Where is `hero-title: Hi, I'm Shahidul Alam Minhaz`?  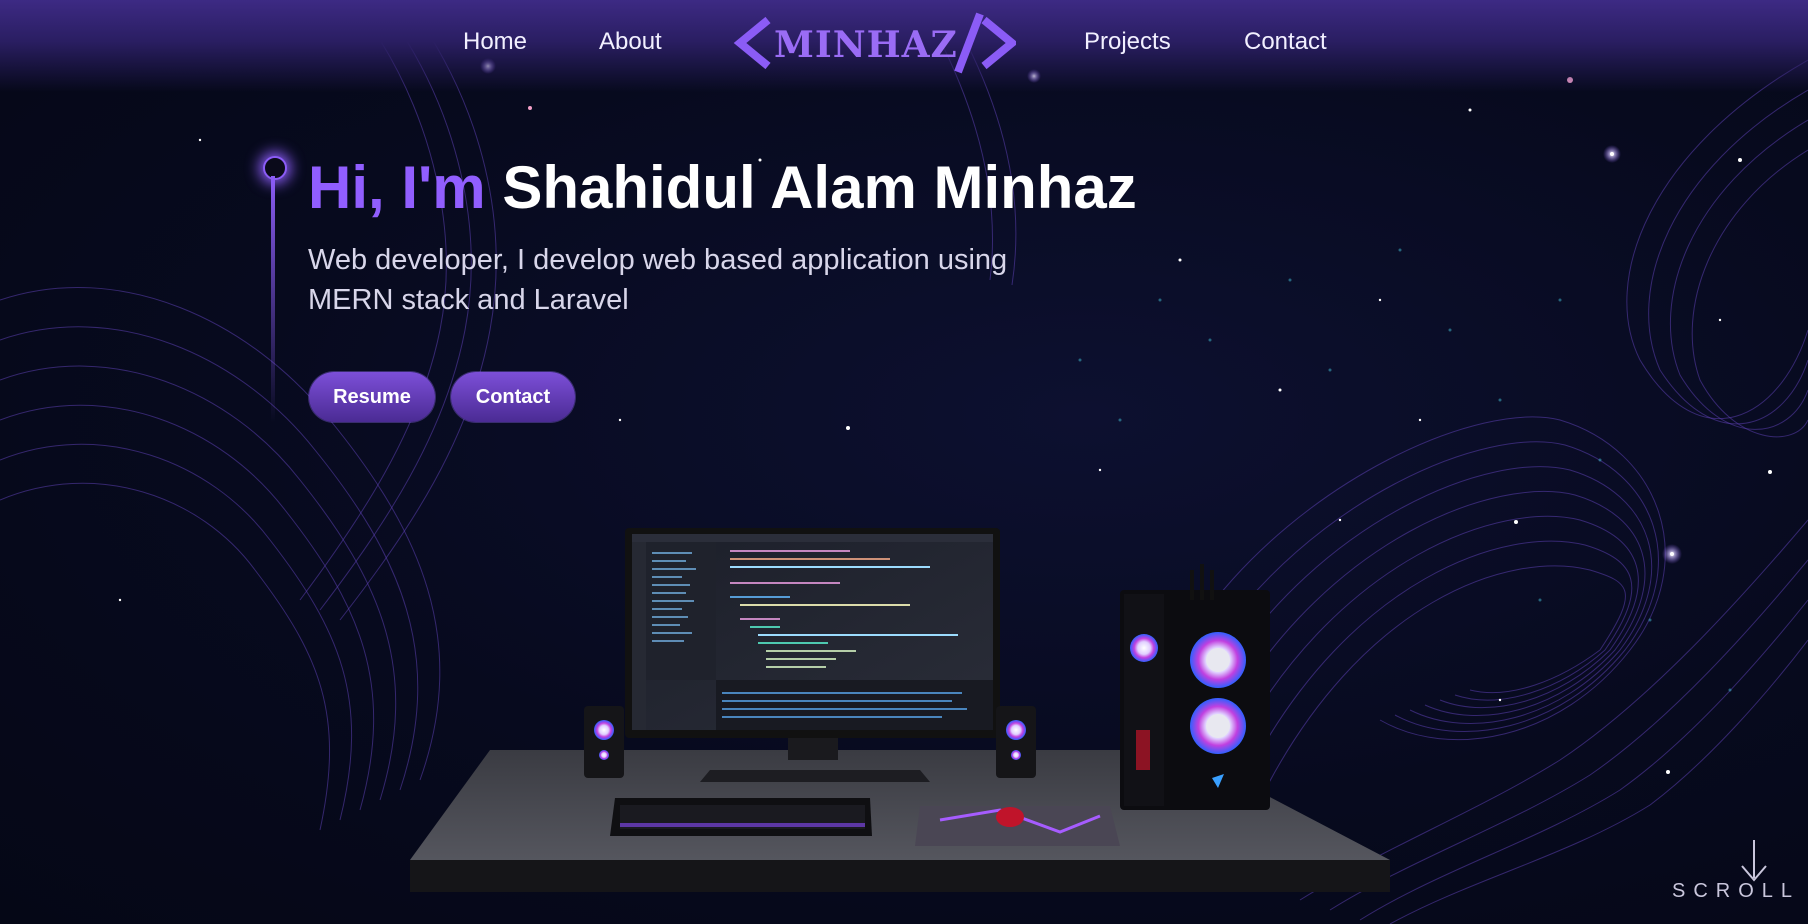
hero-title: Hi, I'm Shahidul Alam Minhaz is located at coordinates (722, 188).